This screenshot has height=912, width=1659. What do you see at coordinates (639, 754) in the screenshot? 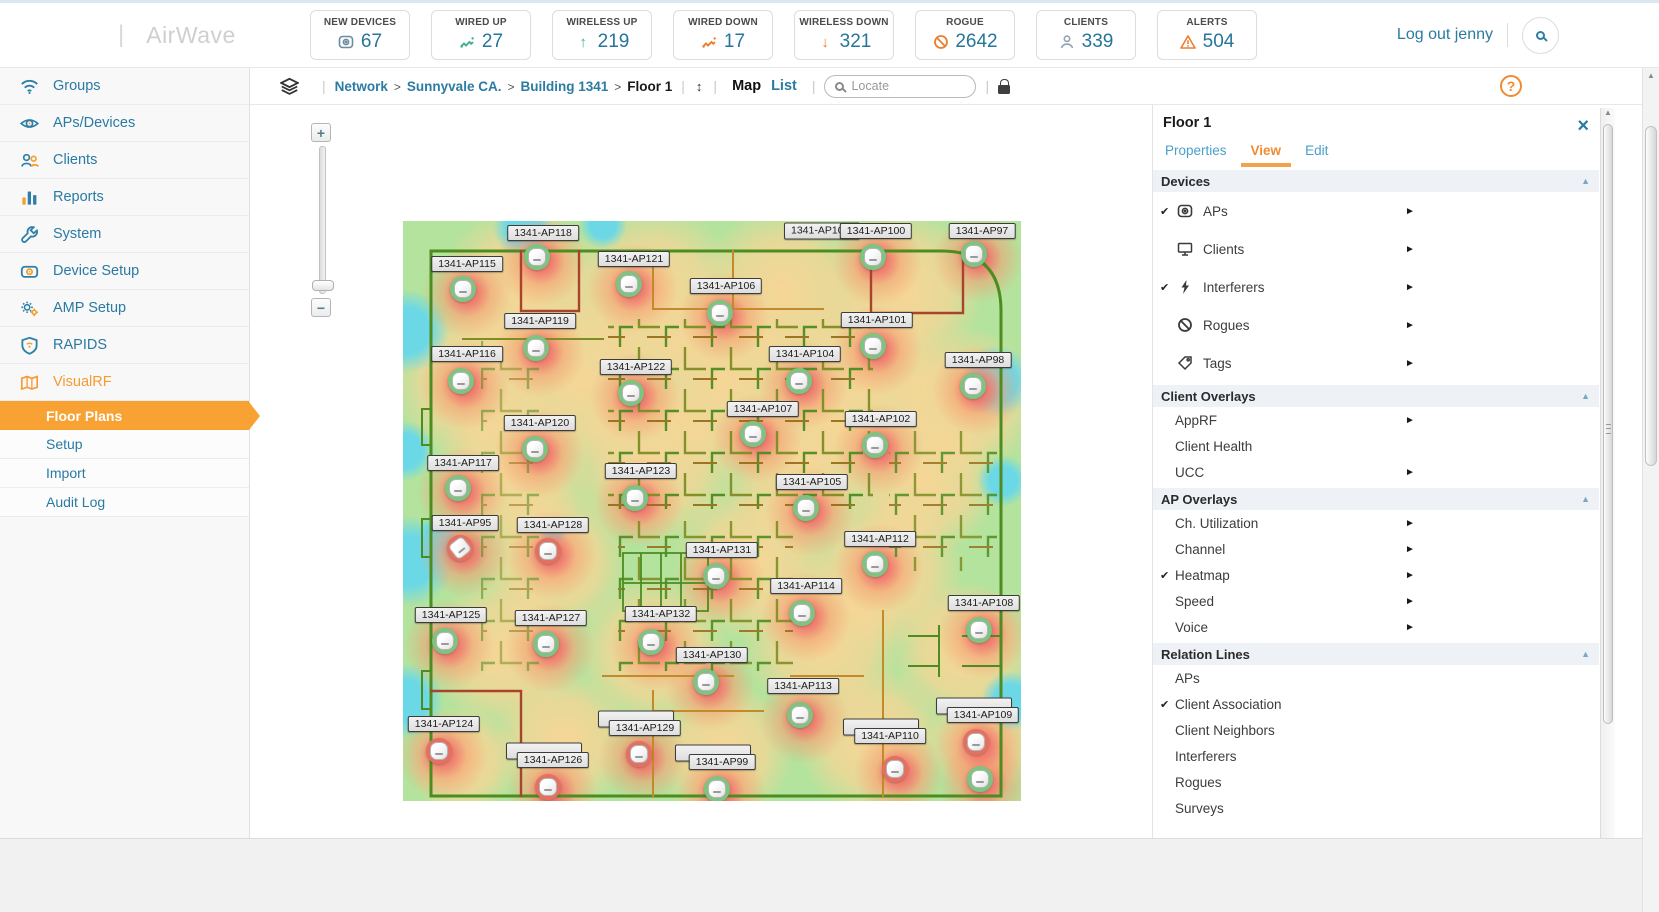
I see `ap-device-1341-ap129` at bounding box center [639, 754].